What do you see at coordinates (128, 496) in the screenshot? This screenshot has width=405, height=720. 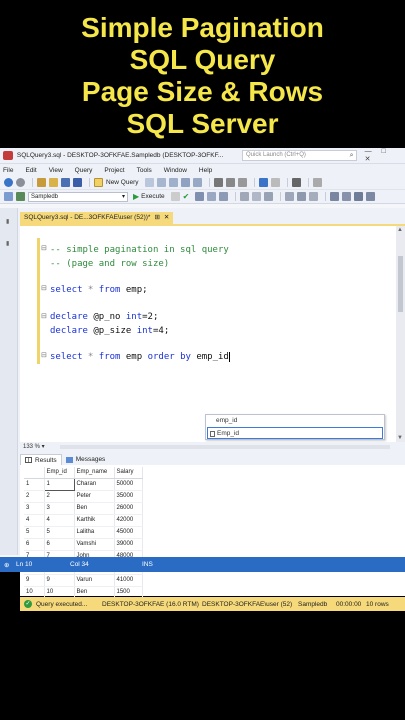 I see `salary-cell: 35000` at bounding box center [128, 496].